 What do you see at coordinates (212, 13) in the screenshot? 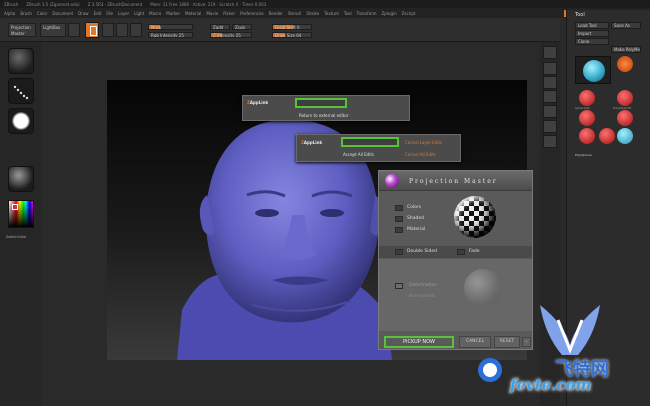
I see `menu-movie: Movie` at bounding box center [212, 13].